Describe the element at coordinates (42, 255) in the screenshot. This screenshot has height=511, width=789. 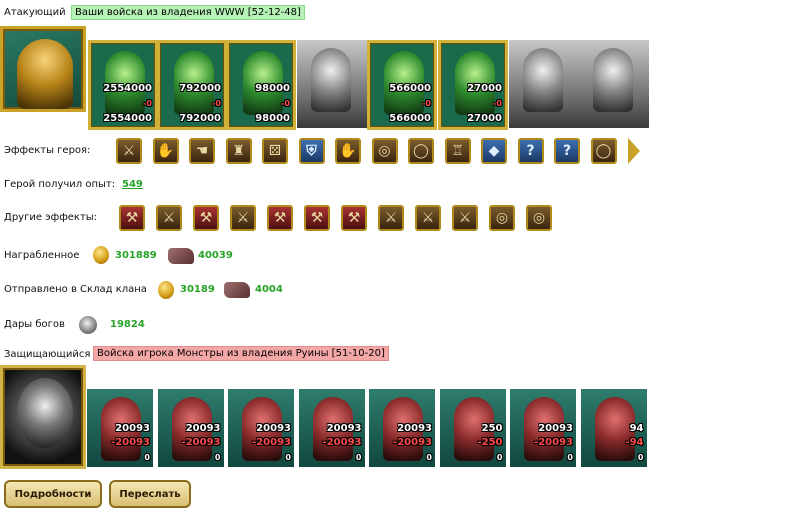
I see `loot-label: Награбленное` at that location.